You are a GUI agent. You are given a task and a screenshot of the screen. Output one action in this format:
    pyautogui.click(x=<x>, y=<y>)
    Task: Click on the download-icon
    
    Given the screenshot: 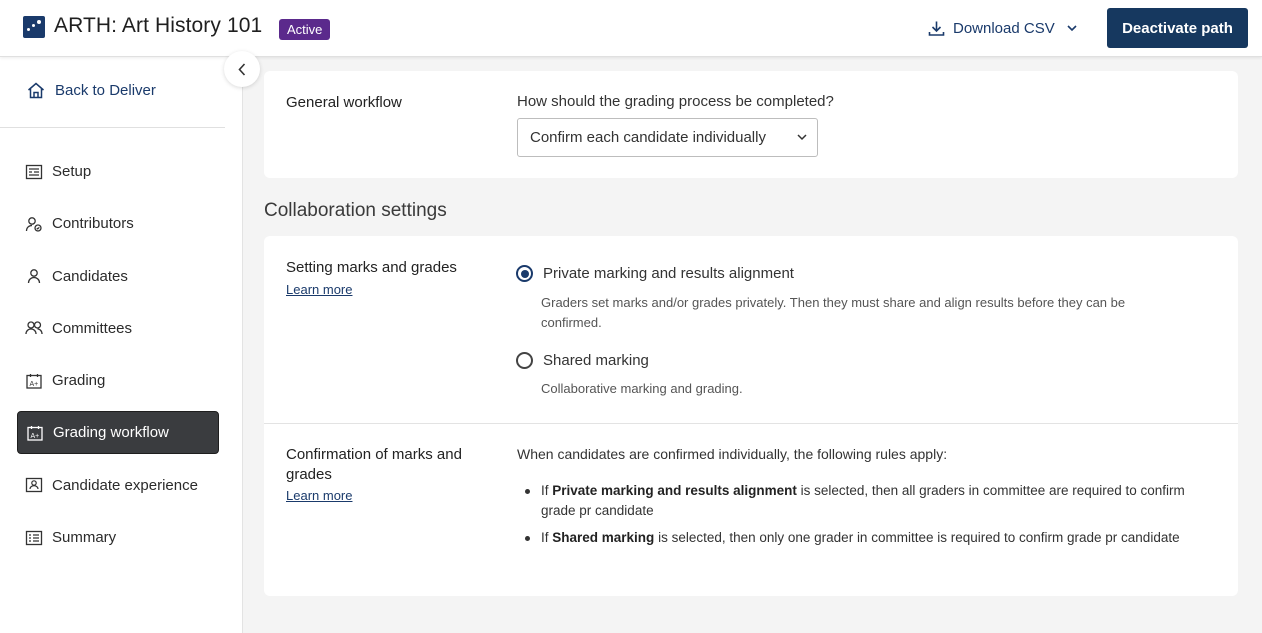 What is the action you would take?
    pyautogui.click(x=936, y=28)
    